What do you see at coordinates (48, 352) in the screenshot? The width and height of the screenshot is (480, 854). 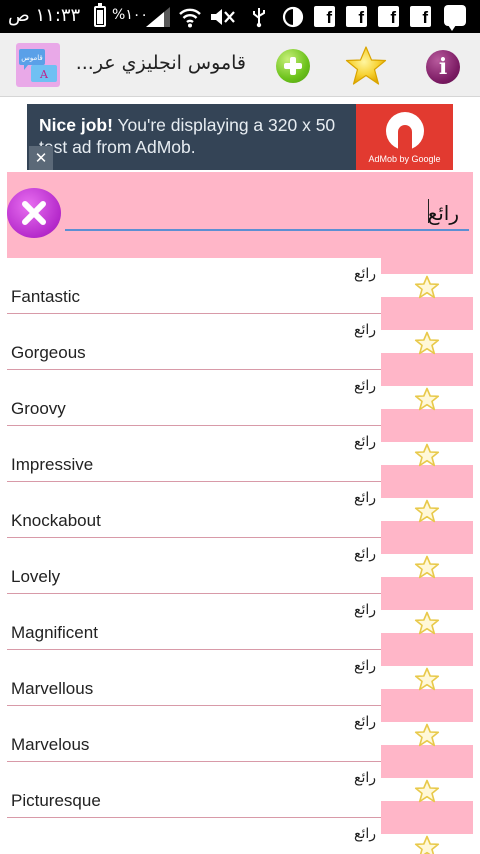 I see `english-word: Gorgeous` at bounding box center [48, 352].